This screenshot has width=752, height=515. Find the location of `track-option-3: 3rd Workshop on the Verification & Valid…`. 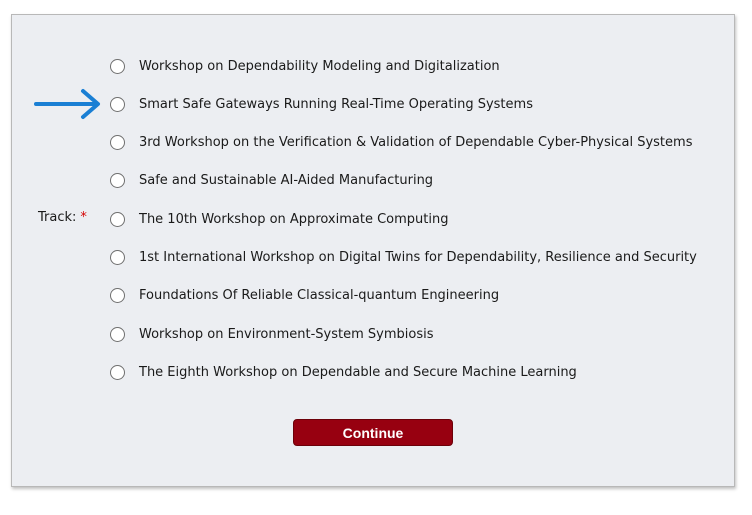

track-option-3: 3rd Workshop on the Verification & Valid… is located at coordinates (401, 142).